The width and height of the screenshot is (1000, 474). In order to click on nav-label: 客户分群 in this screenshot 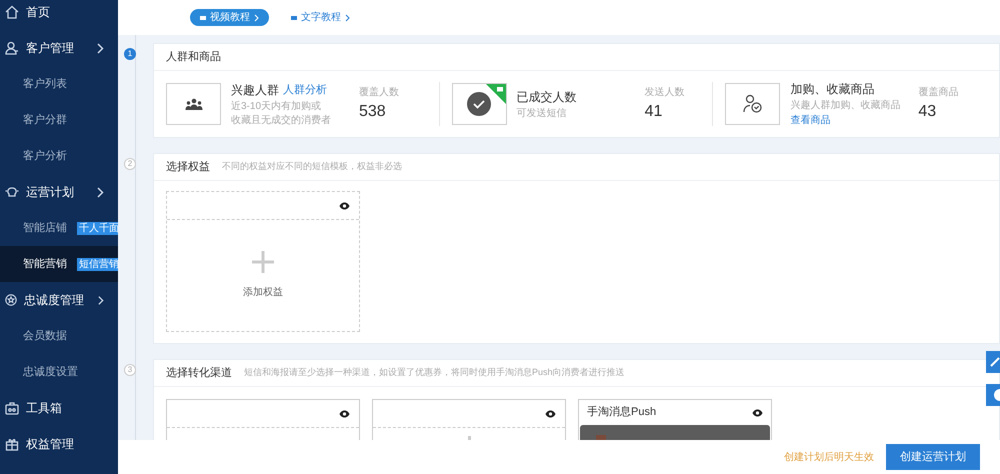, I will do `click(45, 120)`.